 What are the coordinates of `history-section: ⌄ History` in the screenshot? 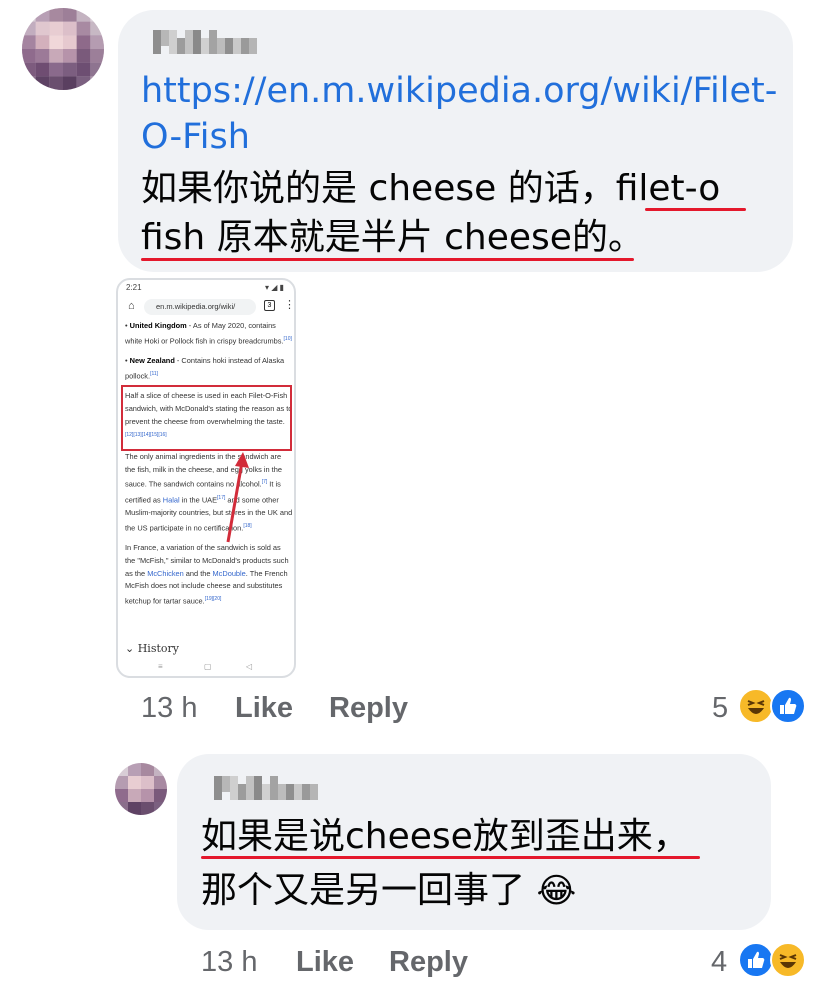 It's located at (152, 648).